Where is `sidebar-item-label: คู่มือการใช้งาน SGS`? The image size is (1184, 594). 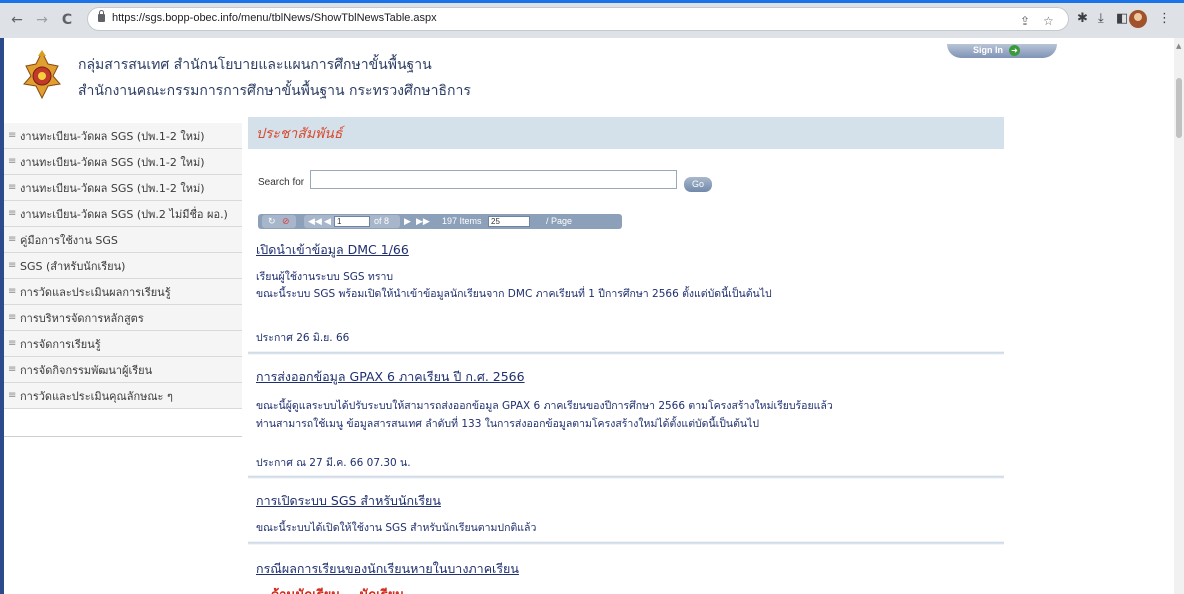
sidebar-item-label: คู่มือการใช้งาน SGS is located at coordinates (69, 240).